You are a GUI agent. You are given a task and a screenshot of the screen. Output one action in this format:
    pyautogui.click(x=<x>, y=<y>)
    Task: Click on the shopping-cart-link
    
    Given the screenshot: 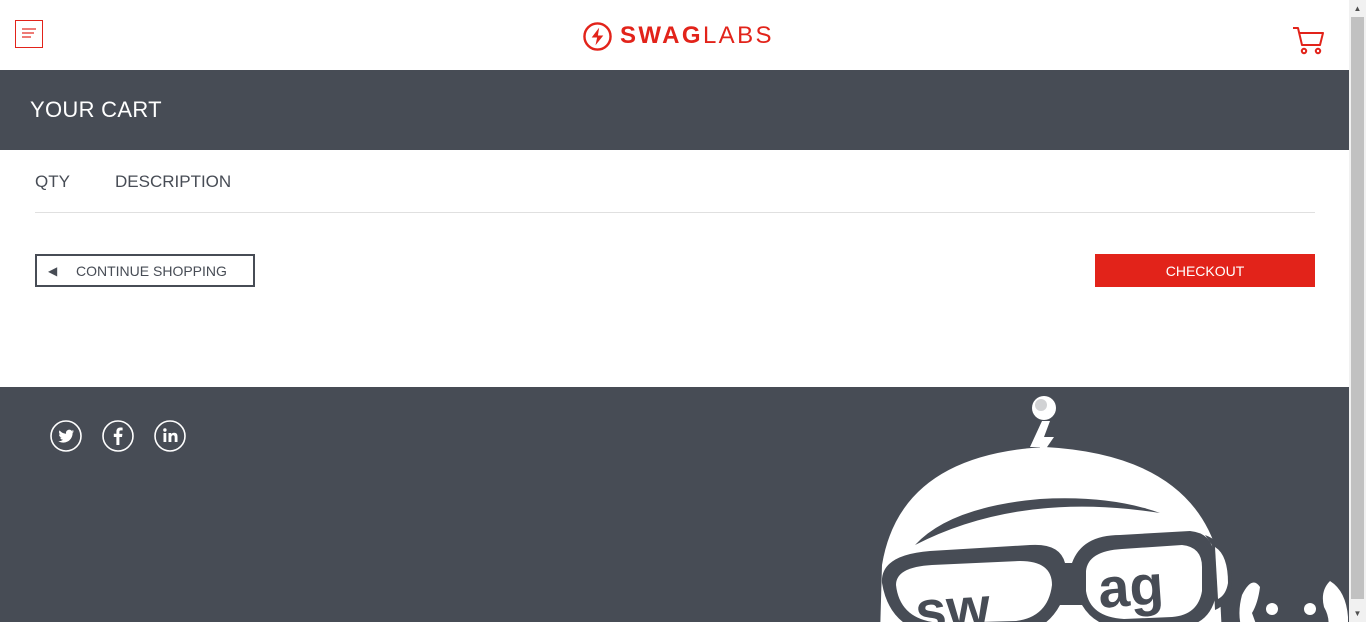 What is the action you would take?
    pyautogui.click(x=1308, y=40)
    